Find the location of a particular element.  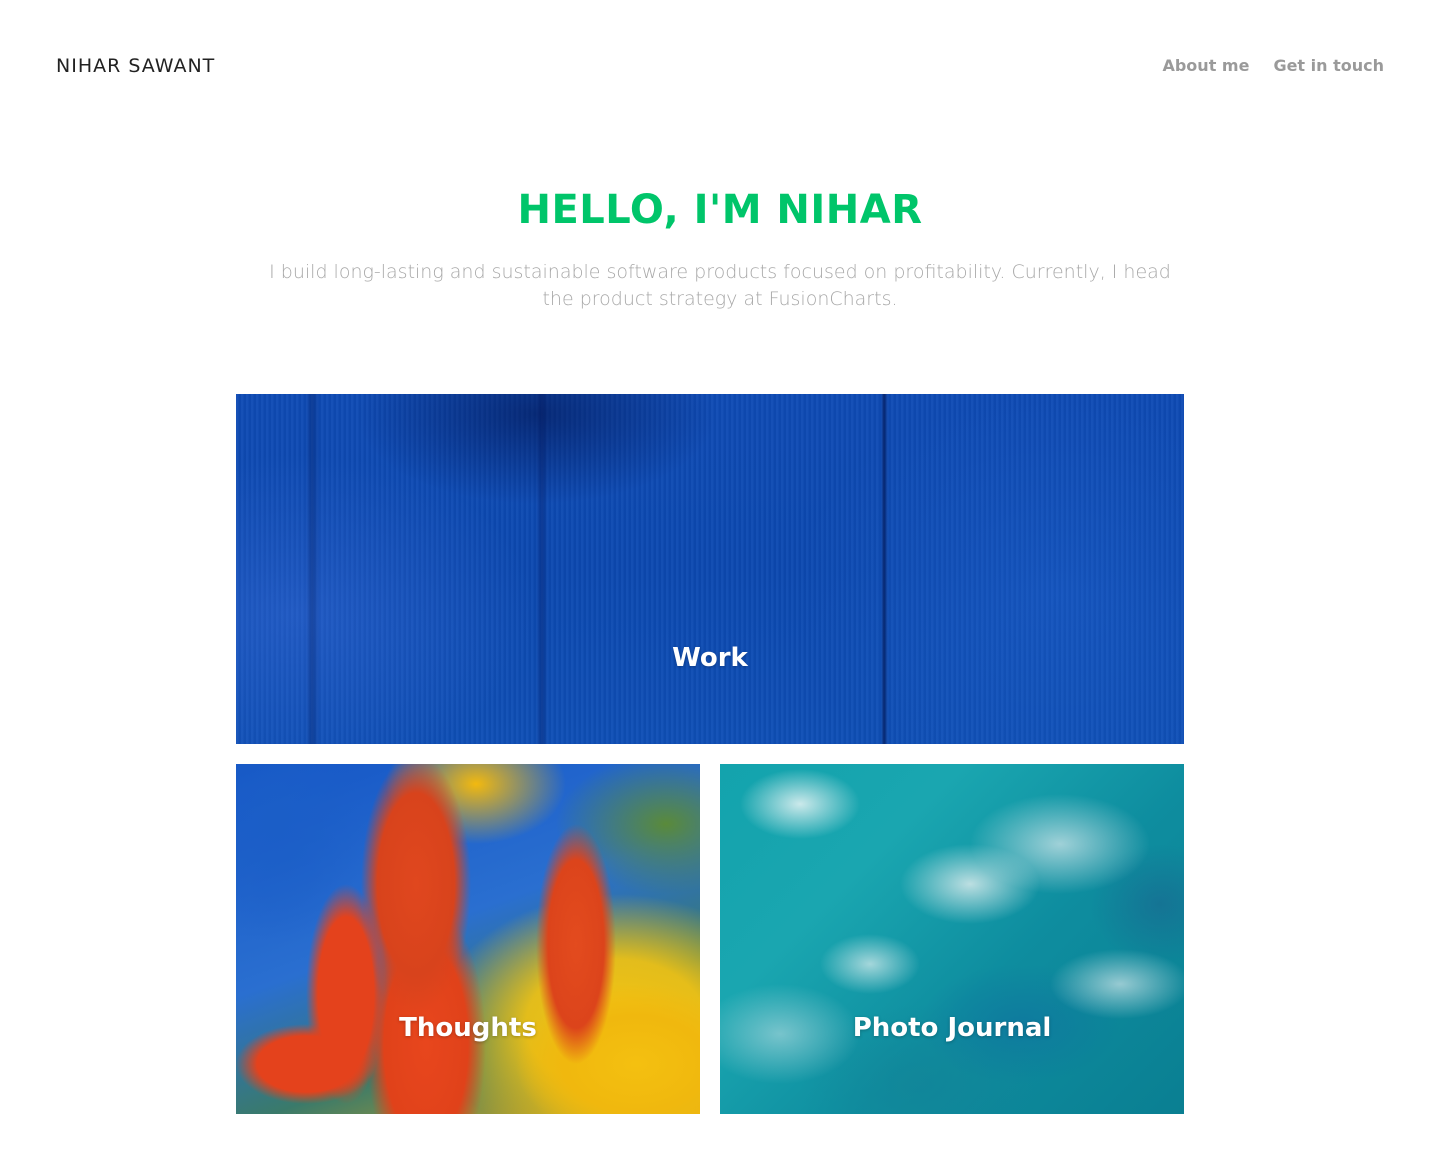

main-nav: About me Get in touch is located at coordinates (1273, 66).